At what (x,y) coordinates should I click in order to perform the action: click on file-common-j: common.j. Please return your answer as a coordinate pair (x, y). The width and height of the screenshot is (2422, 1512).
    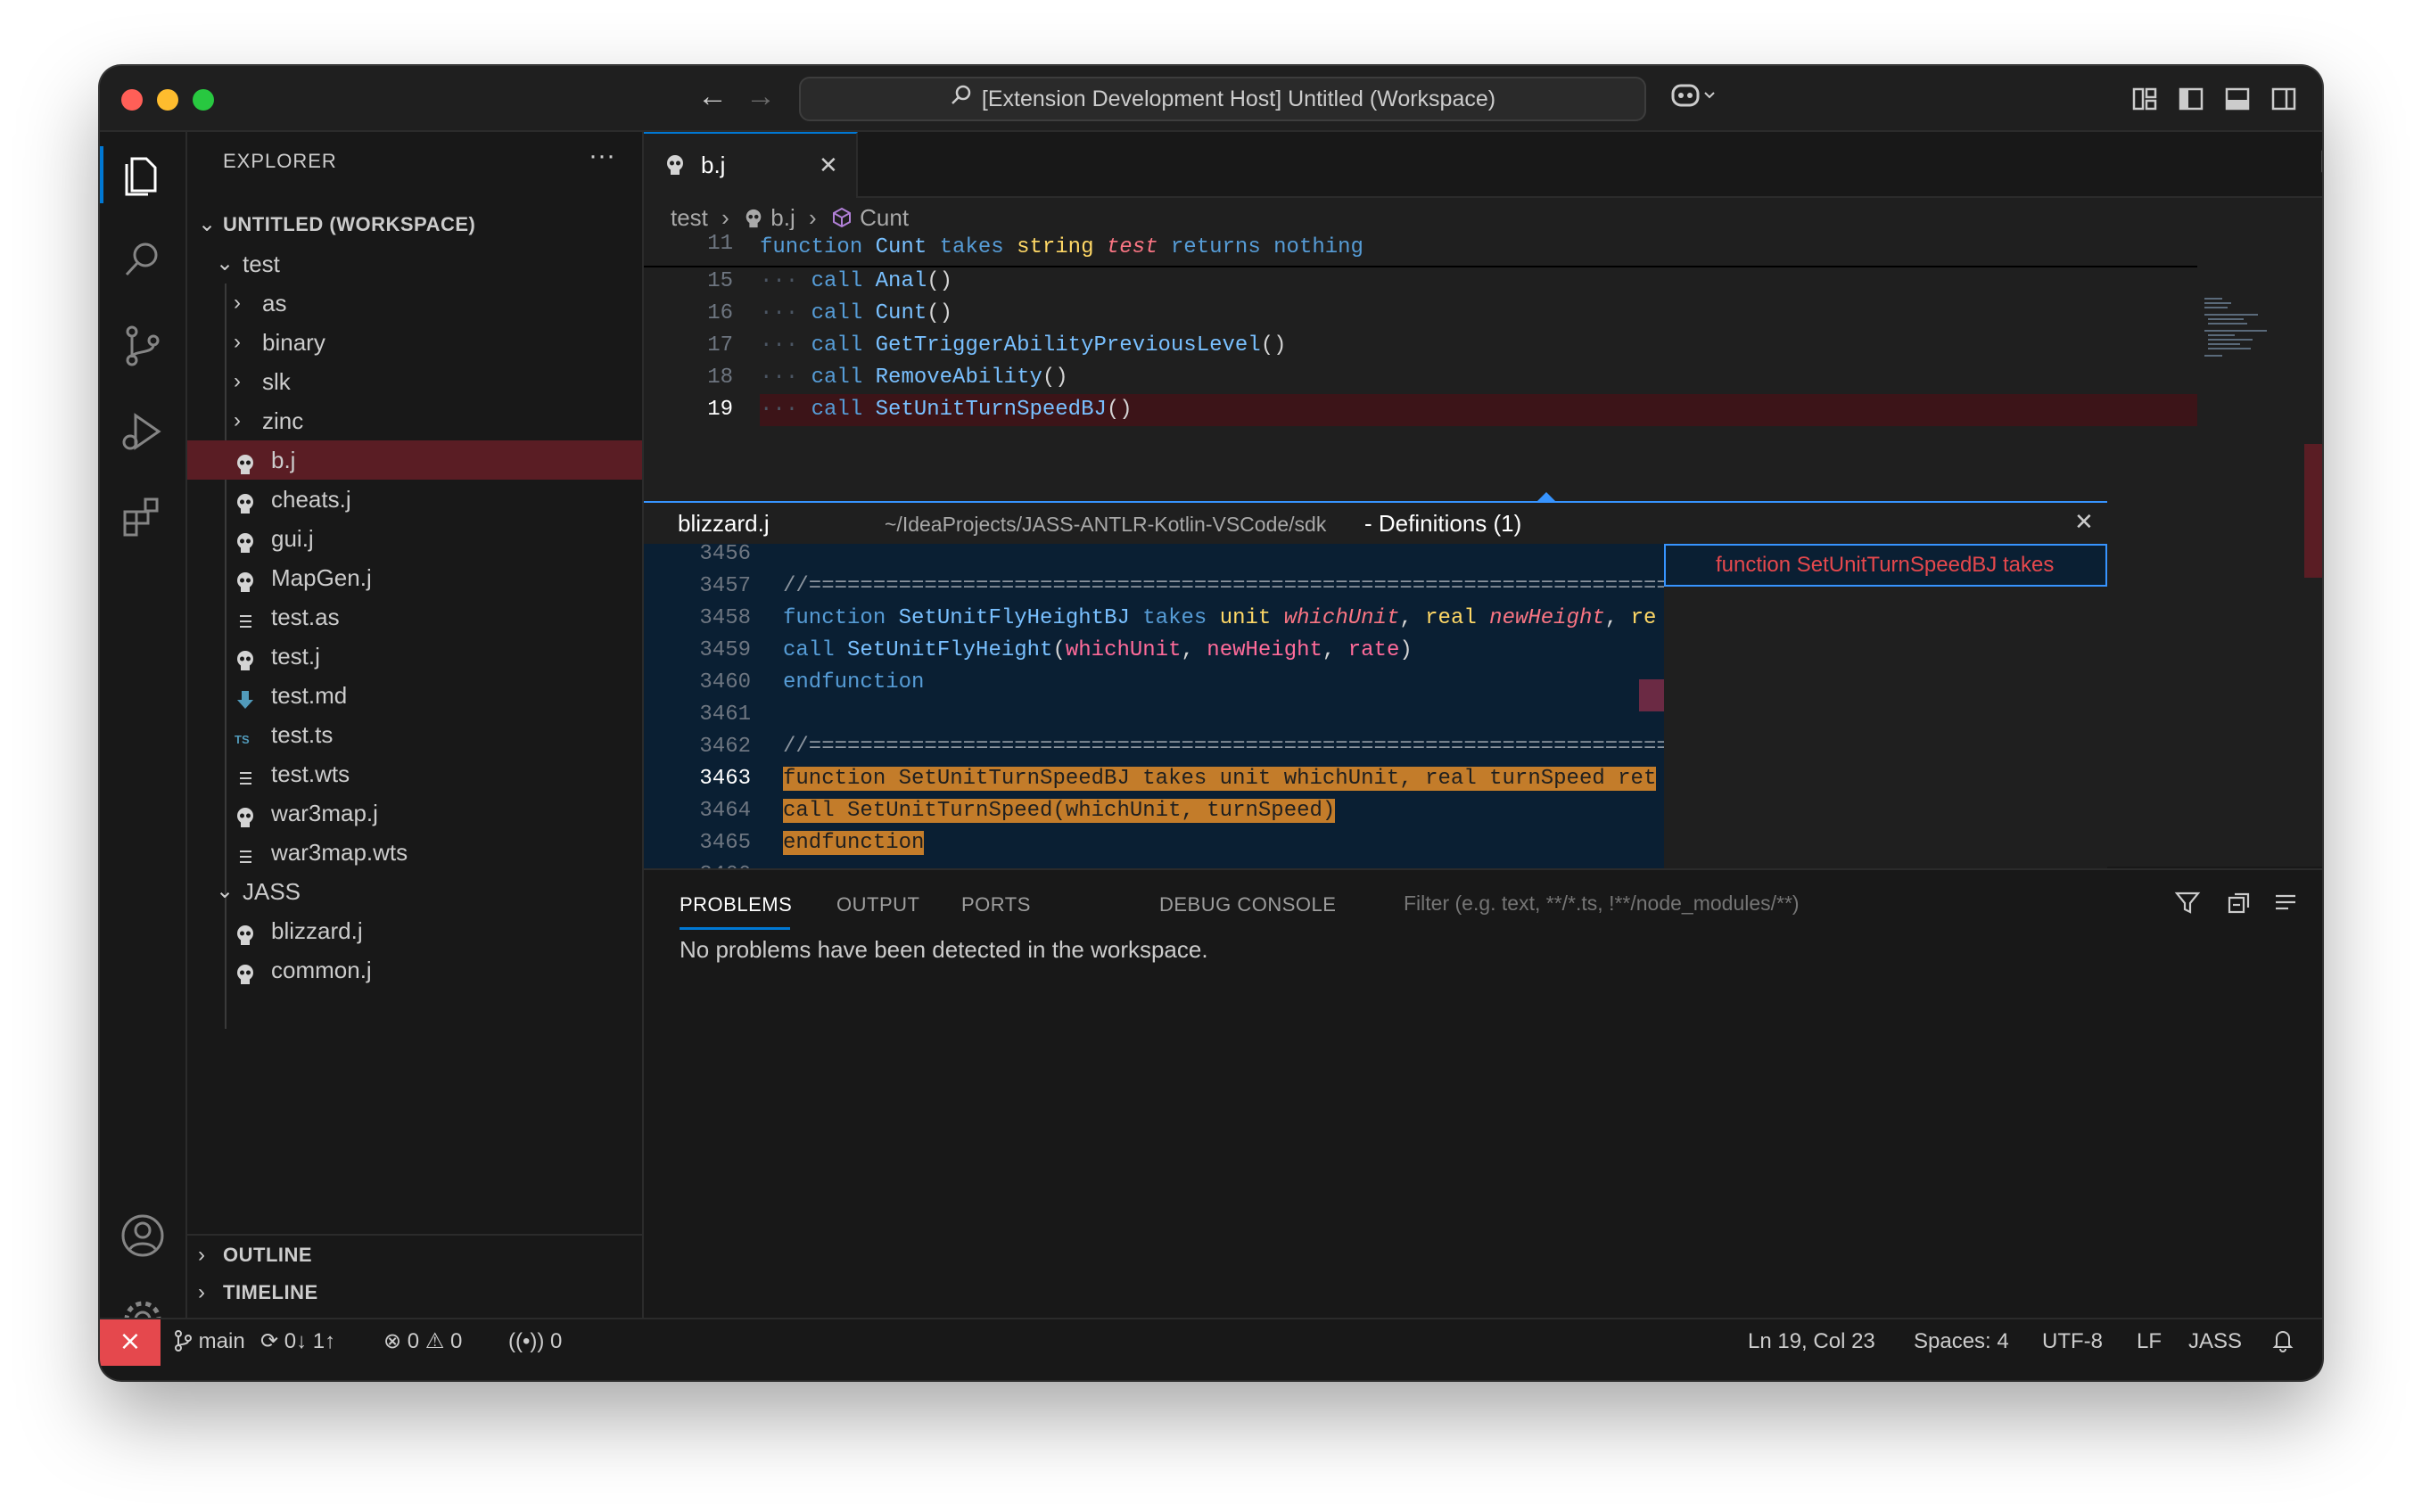
    Looking at the image, I should click on (414, 970).